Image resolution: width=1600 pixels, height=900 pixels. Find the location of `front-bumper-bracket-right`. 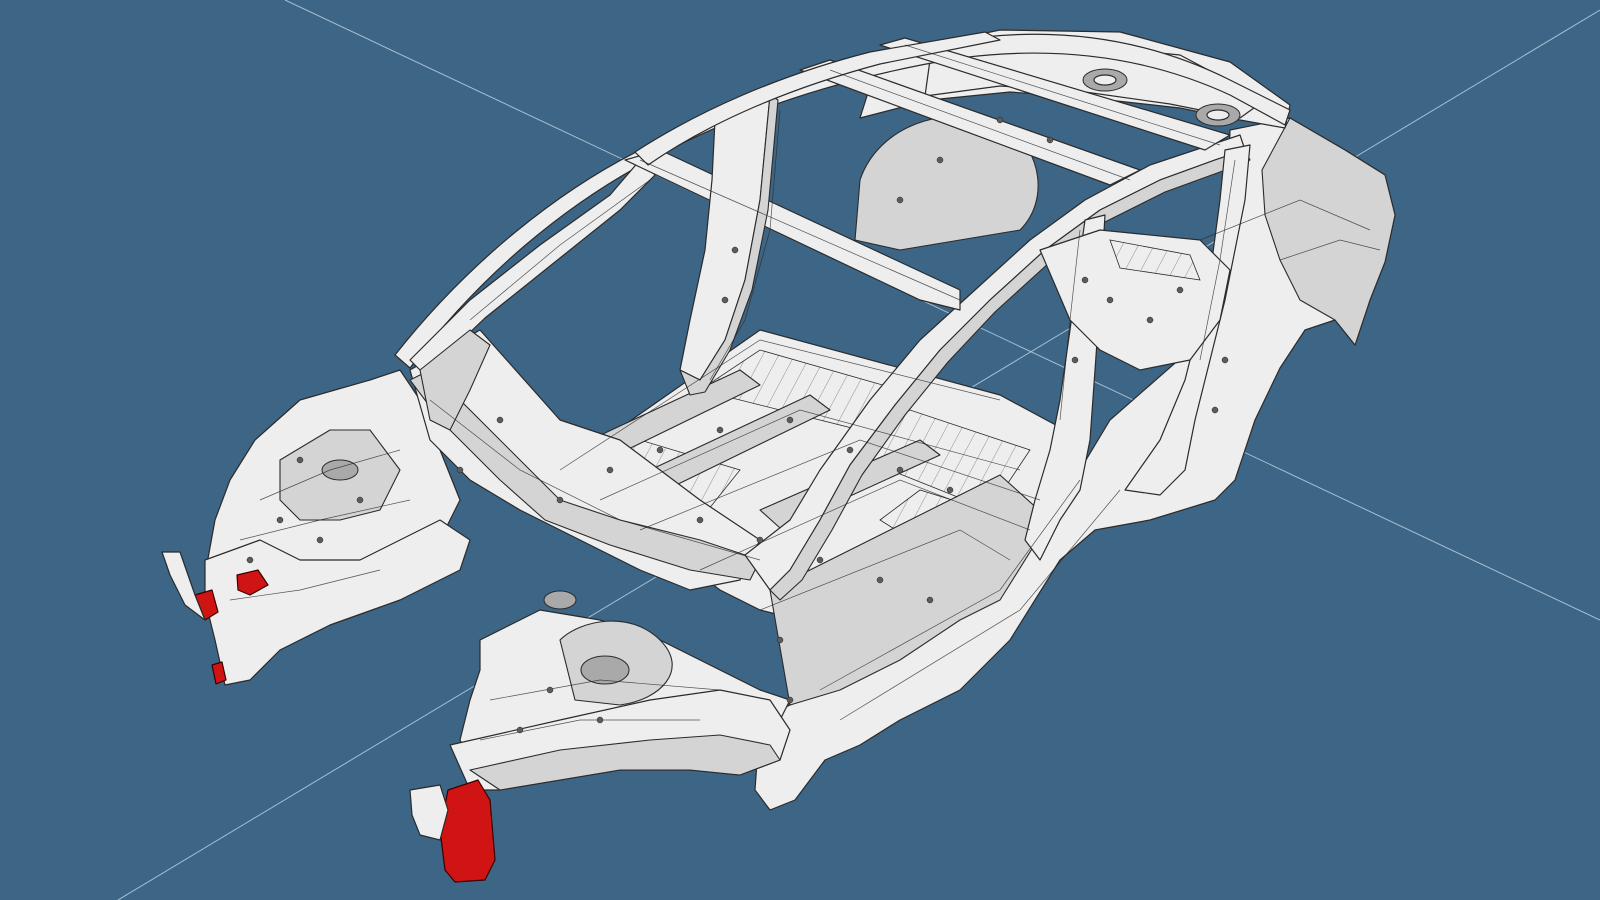

front-bumper-bracket-right is located at coordinates (467, 831).